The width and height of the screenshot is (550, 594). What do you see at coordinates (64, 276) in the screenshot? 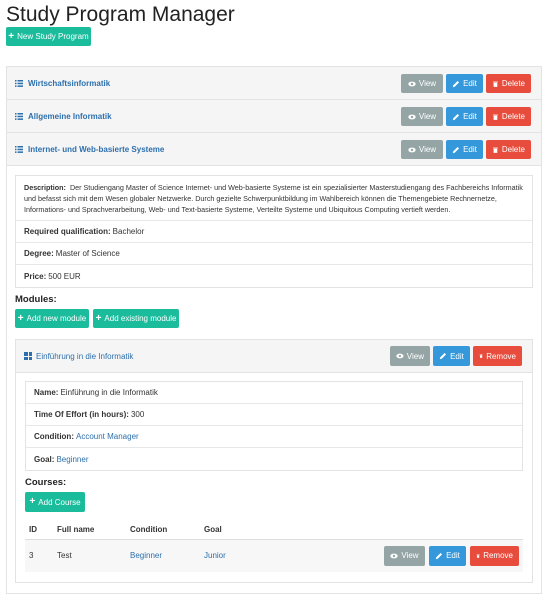
I see `price-value: 500 EUR` at bounding box center [64, 276].